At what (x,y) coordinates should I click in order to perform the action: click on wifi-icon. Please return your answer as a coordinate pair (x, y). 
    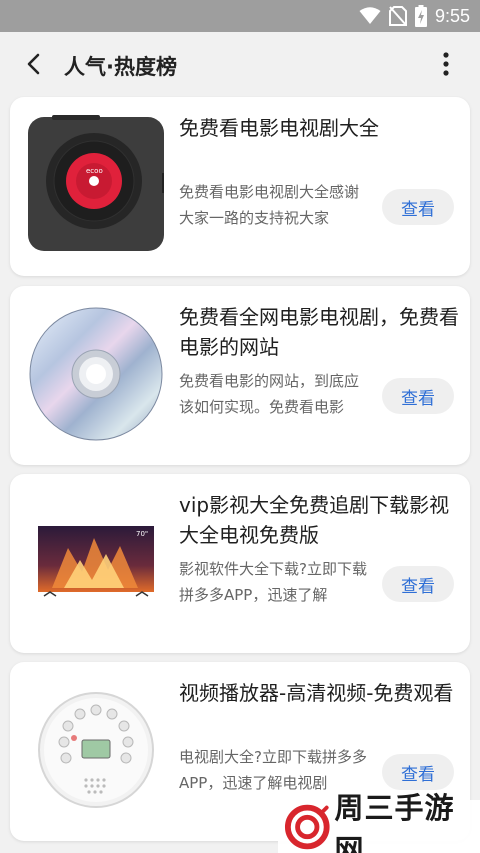
    Looking at the image, I should click on (370, 15).